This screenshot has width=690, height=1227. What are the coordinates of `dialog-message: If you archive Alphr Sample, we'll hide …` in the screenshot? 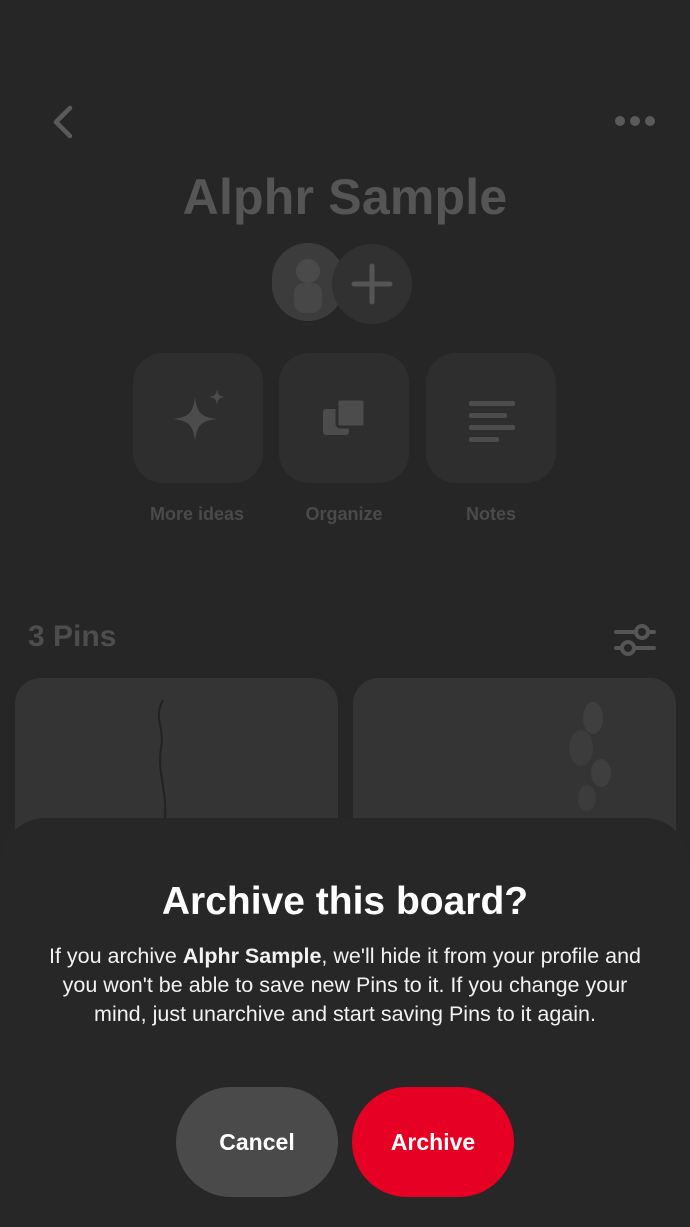 It's located at (345, 985).